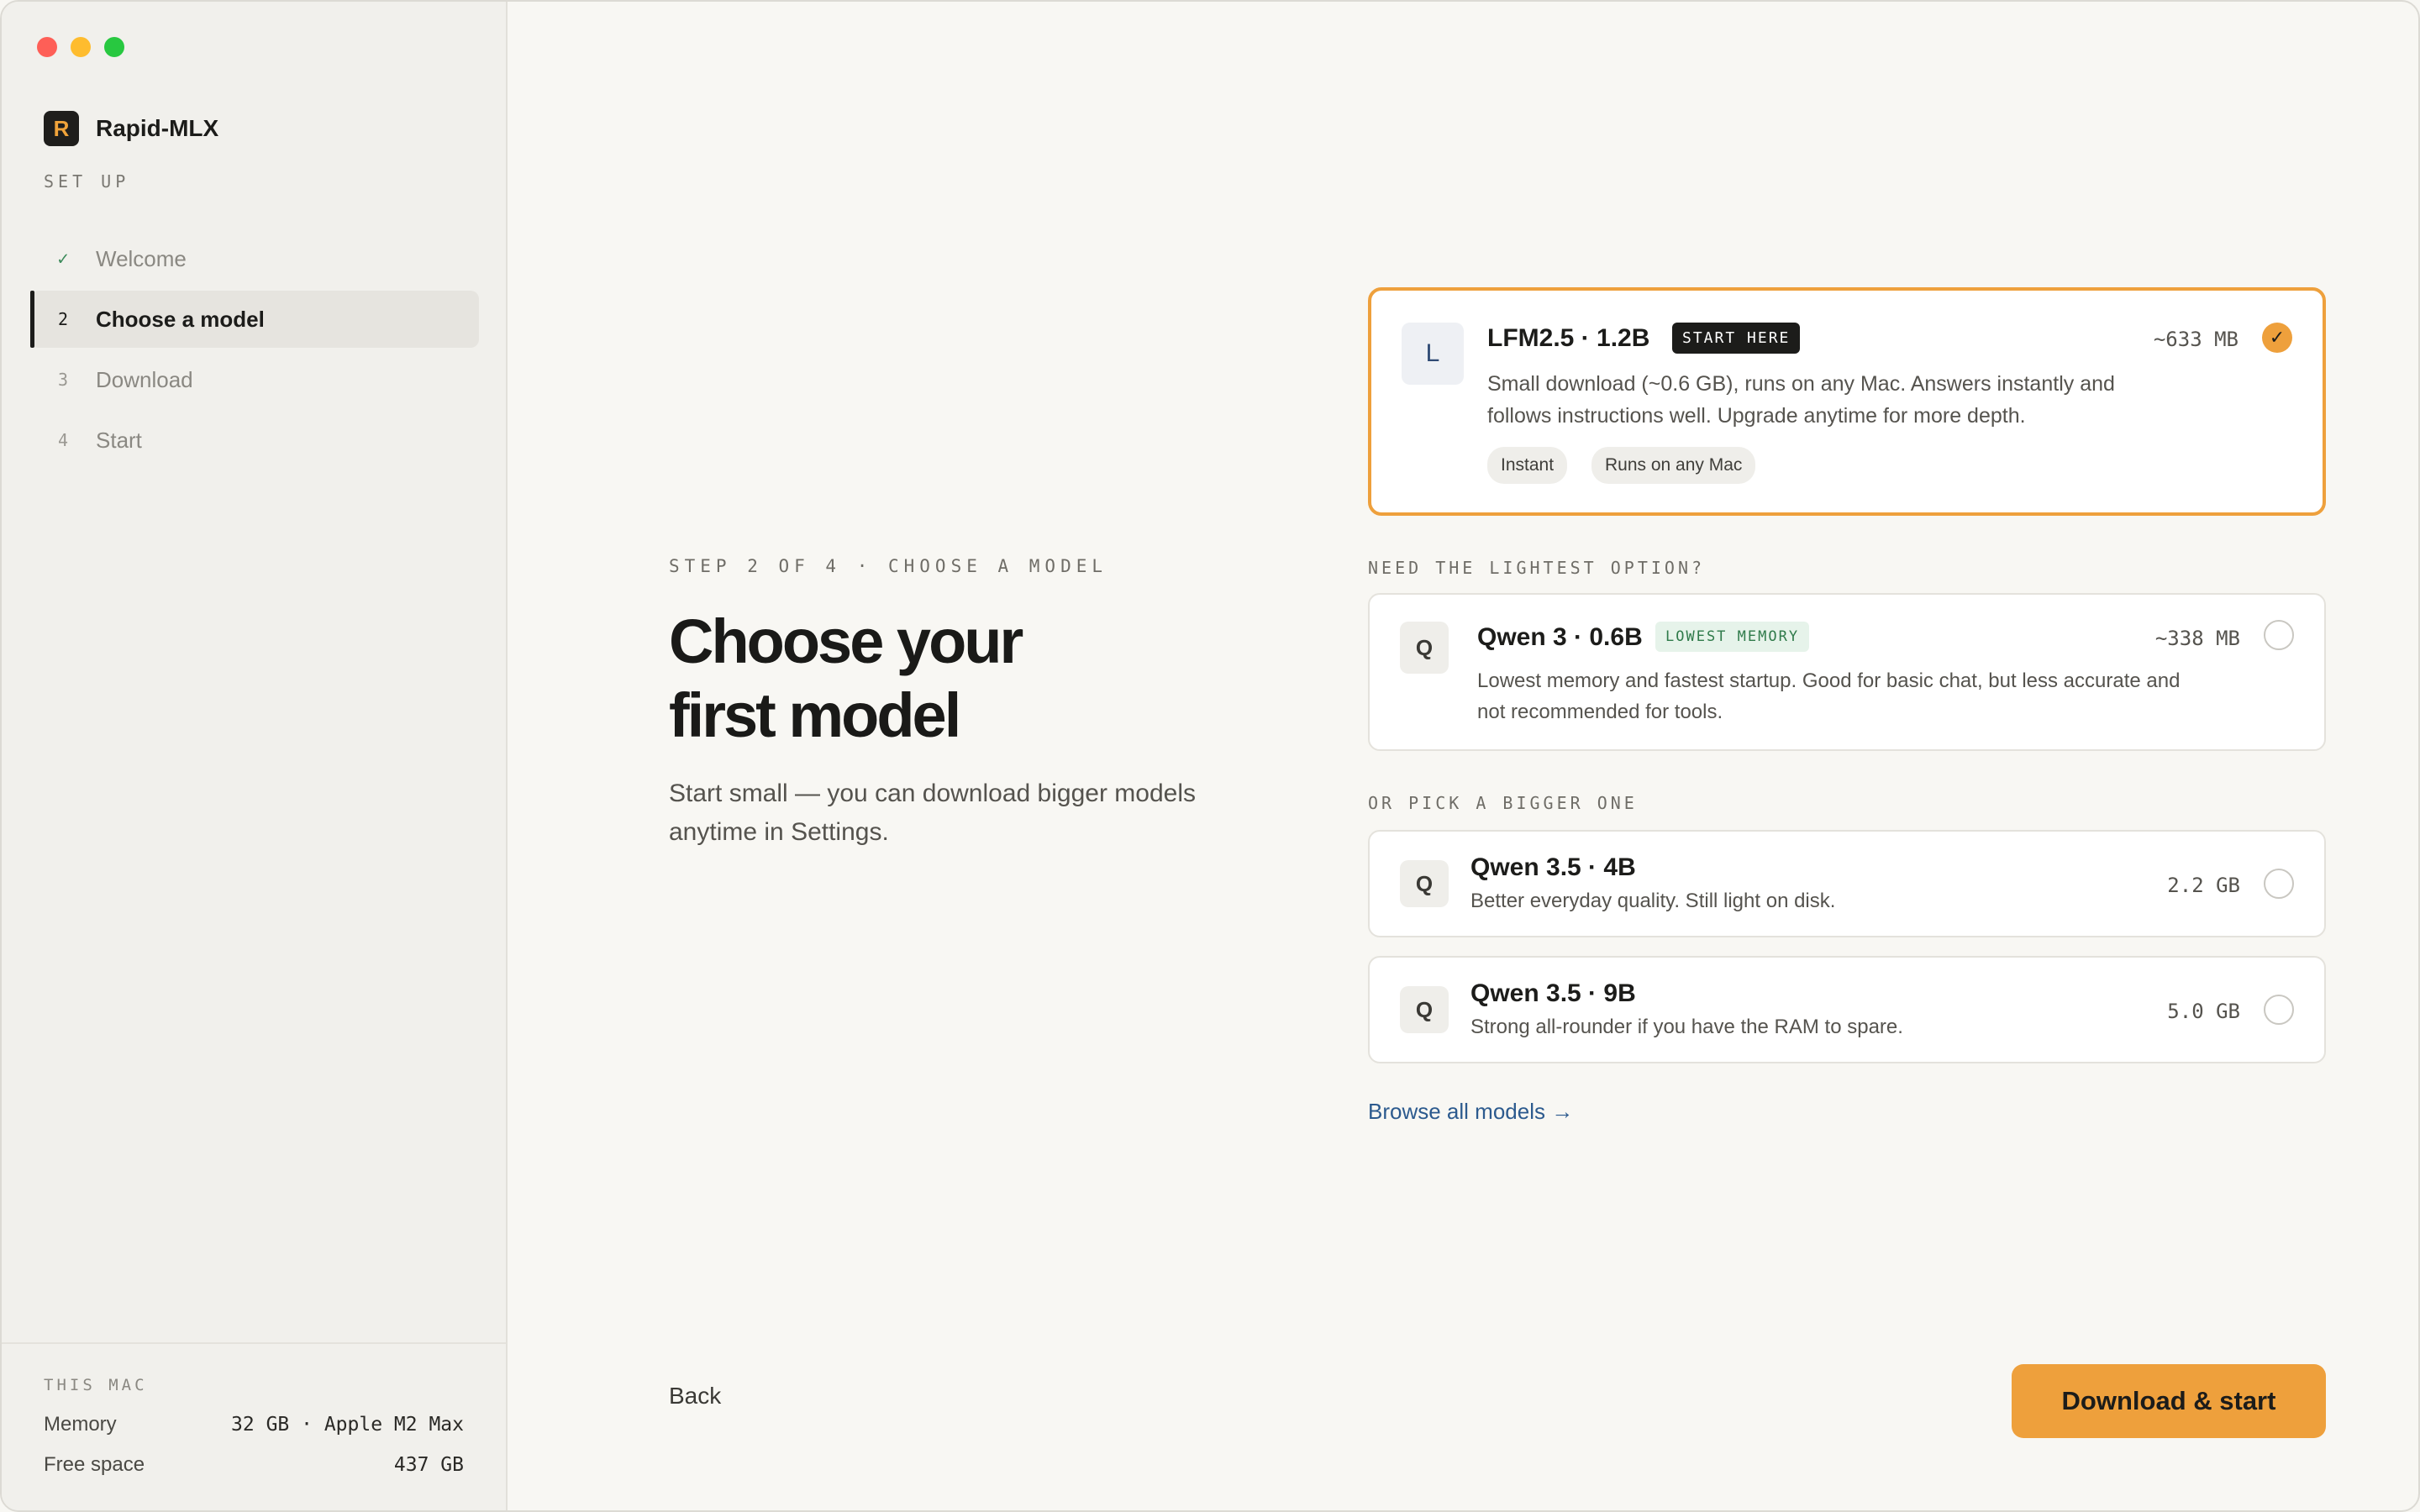 This screenshot has height=1512, width=2420. I want to click on step-choose-model: 2 Choose a model, so click(255, 319).